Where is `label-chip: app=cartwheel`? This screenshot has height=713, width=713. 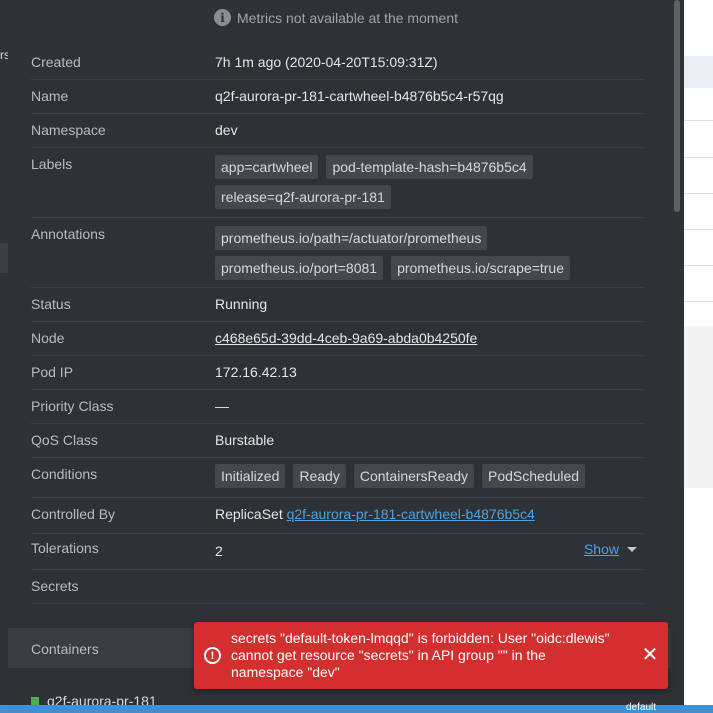 label-chip: app=cartwheel is located at coordinates (267, 167).